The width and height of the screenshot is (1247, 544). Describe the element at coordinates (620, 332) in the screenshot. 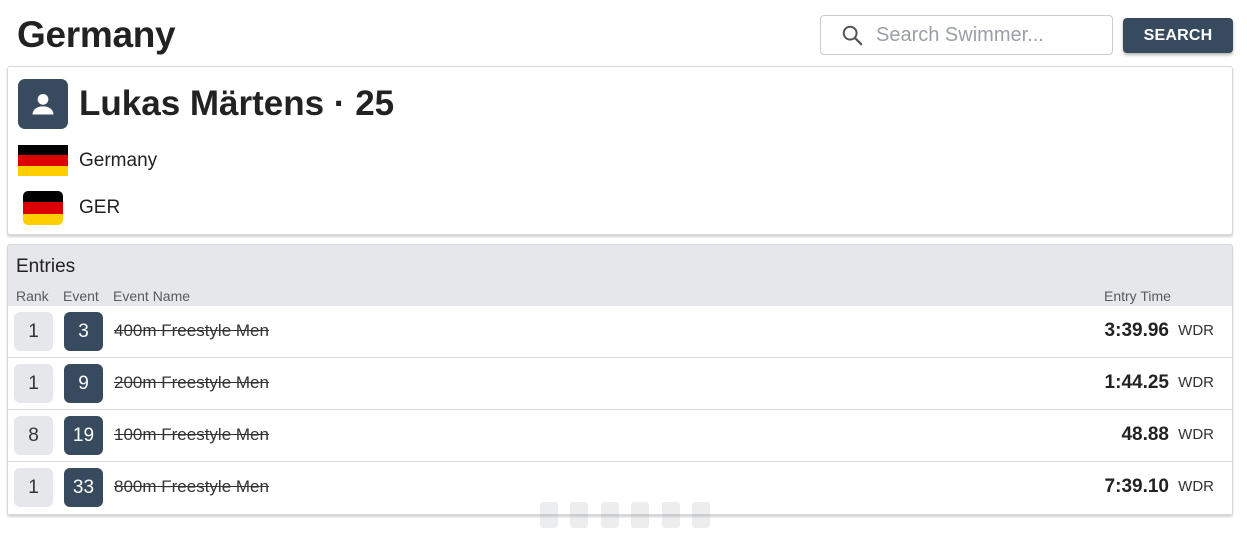

I see `entry-row: 1 3 400m Freestyle Men 3:39.96 WDR` at that location.